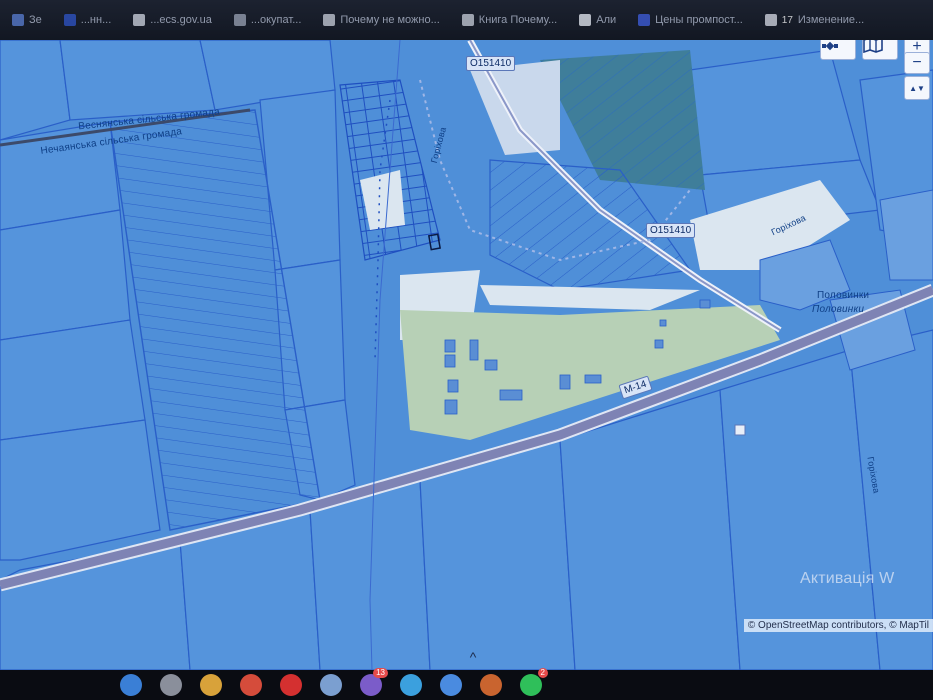  What do you see at coordinates (171, 685) in the screenshot?
I see `launchpad-icon` at bounding box center [171, 685].